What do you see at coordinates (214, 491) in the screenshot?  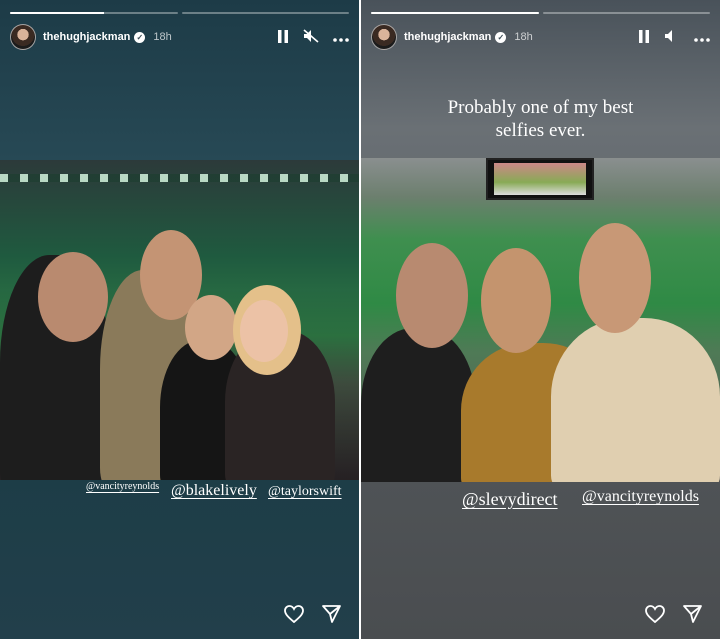 I see `mention-tag: @blakelively` at bounding box center [214, 491].